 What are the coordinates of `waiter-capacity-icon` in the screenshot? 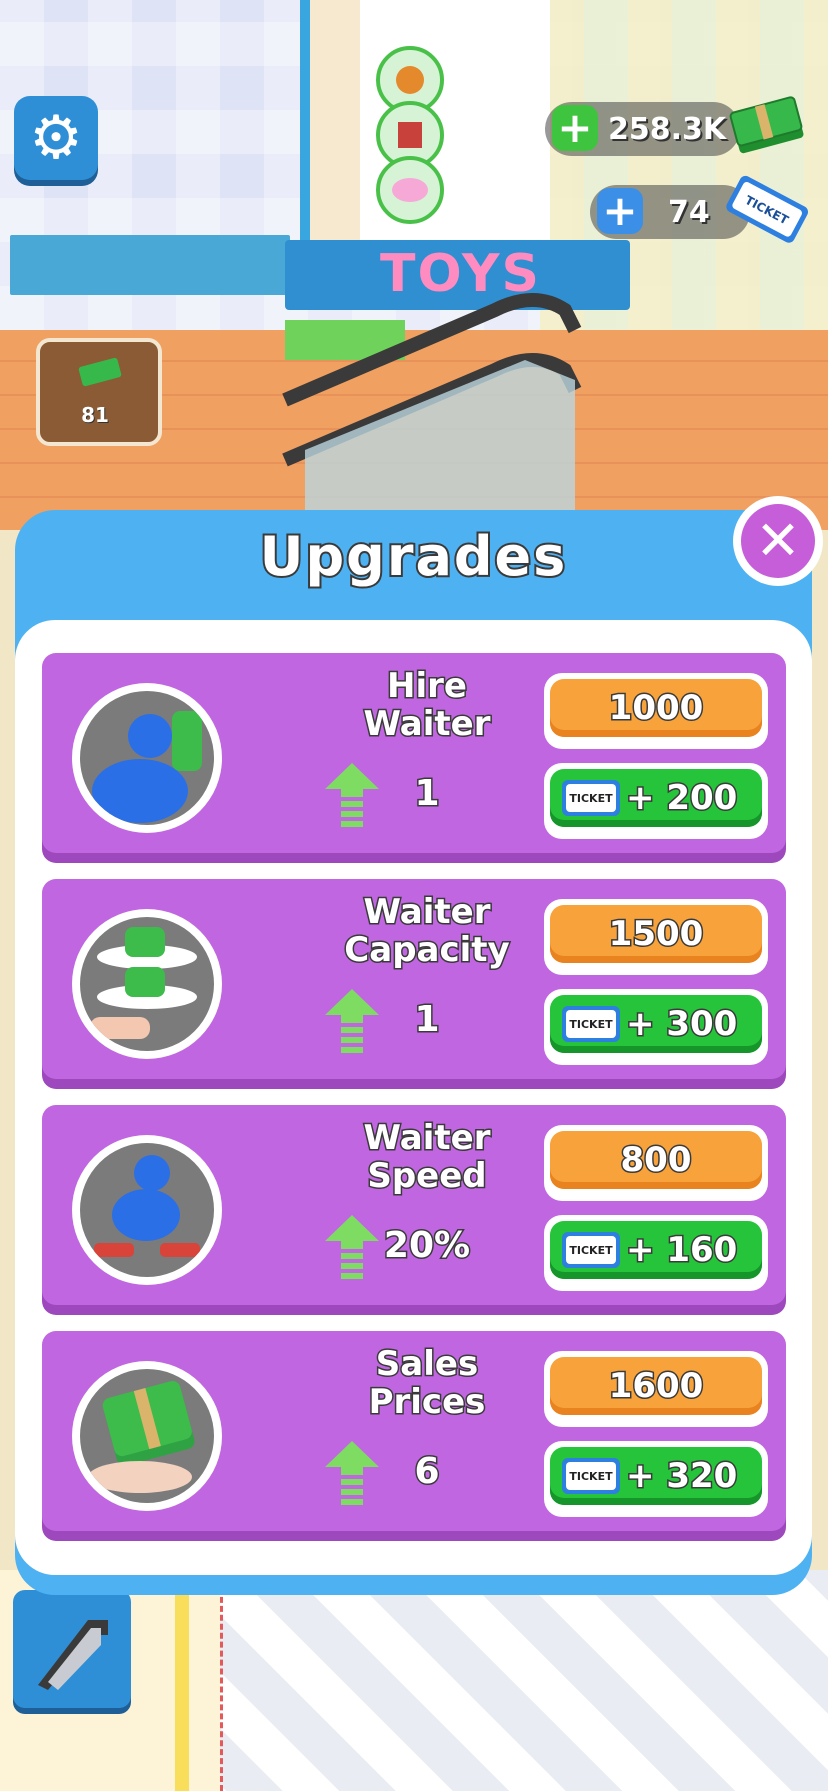 It's located at (147, 984).